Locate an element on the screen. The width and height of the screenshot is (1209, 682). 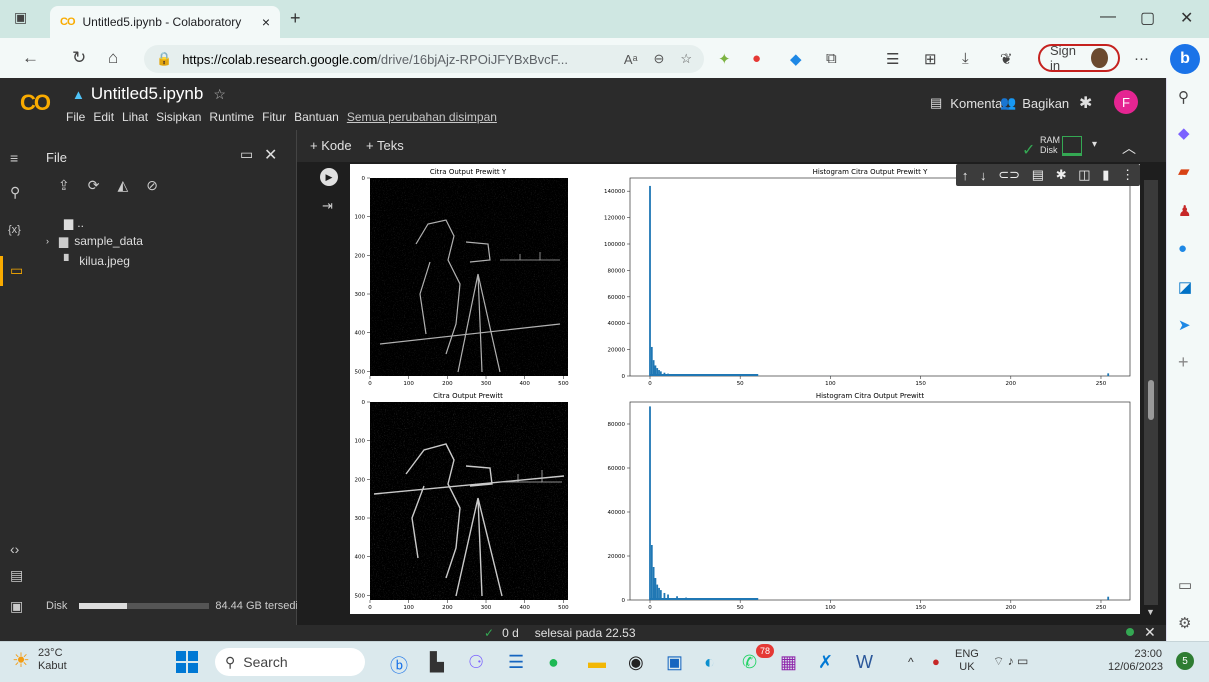
scroll-down-arrow-icon: ▼ is located at coordinates (1150, 612).